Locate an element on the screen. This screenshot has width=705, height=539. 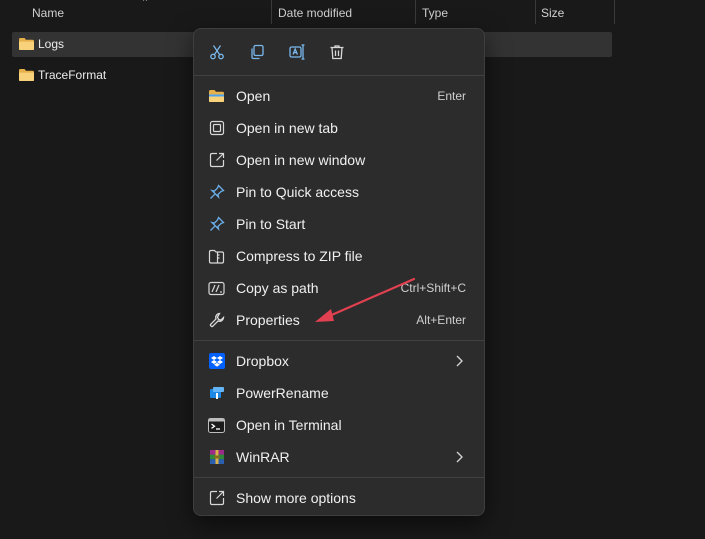
menu-item-open-new-window: Open in new window is located at coordinates (339, 160).